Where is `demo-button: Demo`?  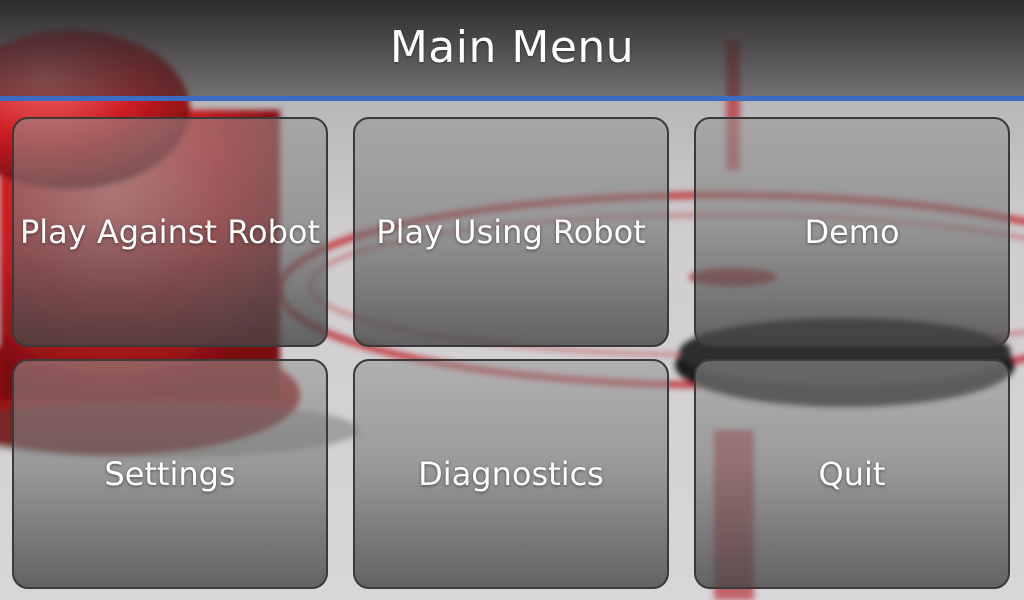
demo-button: Demo is located at coordinates (852, 232).